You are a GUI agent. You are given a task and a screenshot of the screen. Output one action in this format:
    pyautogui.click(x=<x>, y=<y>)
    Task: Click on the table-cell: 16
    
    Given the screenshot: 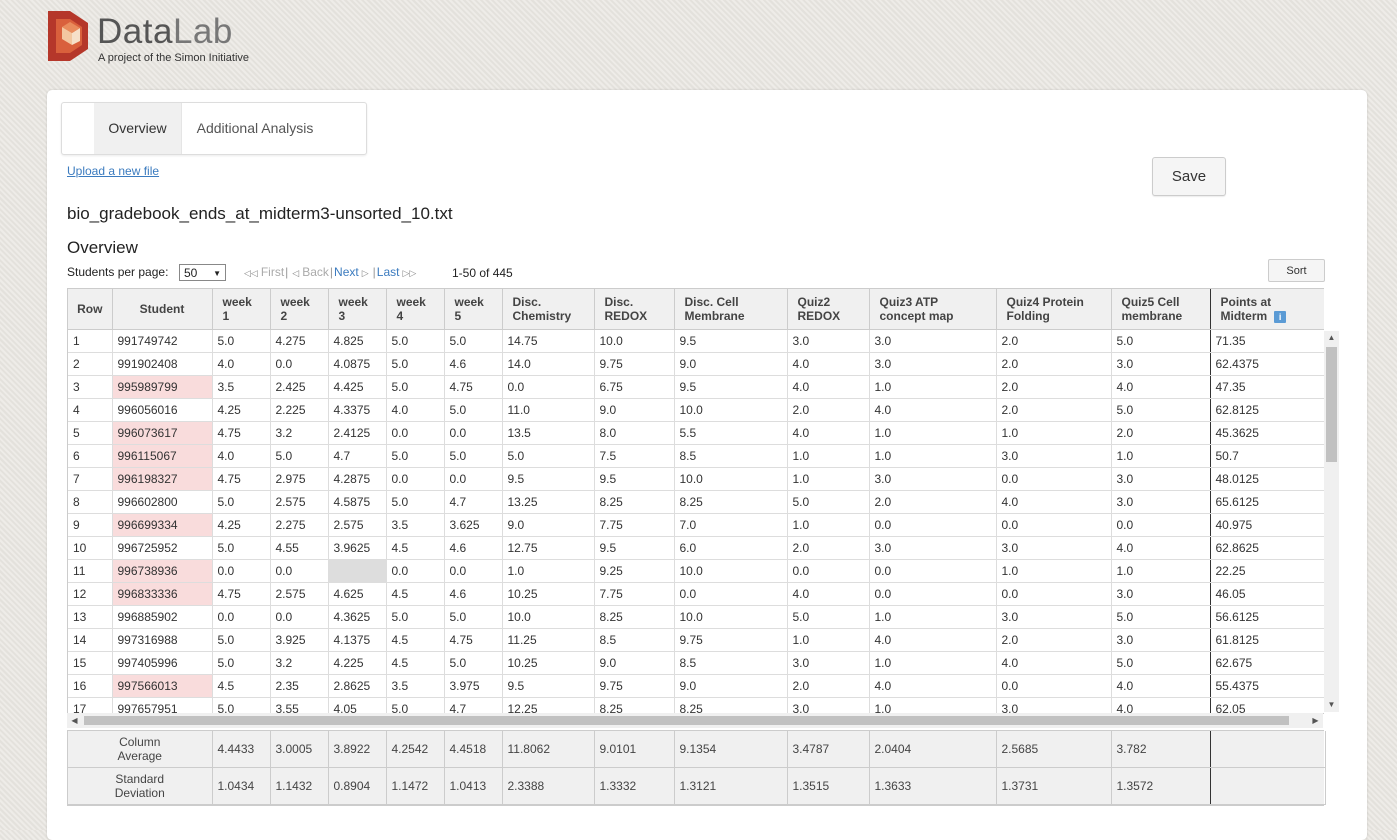 What is the action you would take?
    pyautogui.click(x=90, y=686)
    